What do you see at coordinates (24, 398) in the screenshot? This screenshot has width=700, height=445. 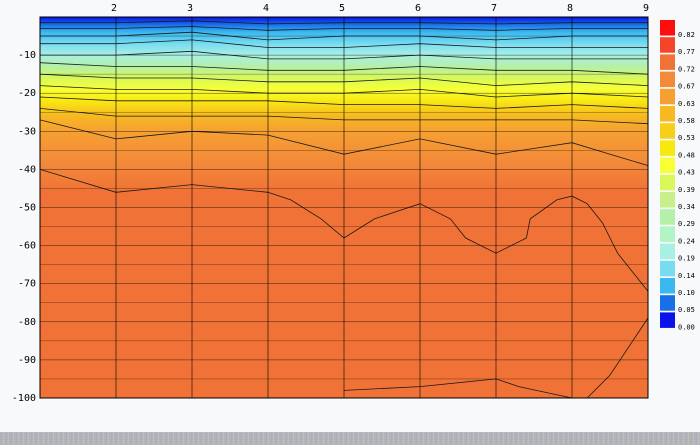 I see `y-tick-label: -100` at bounding box center [24, 398].